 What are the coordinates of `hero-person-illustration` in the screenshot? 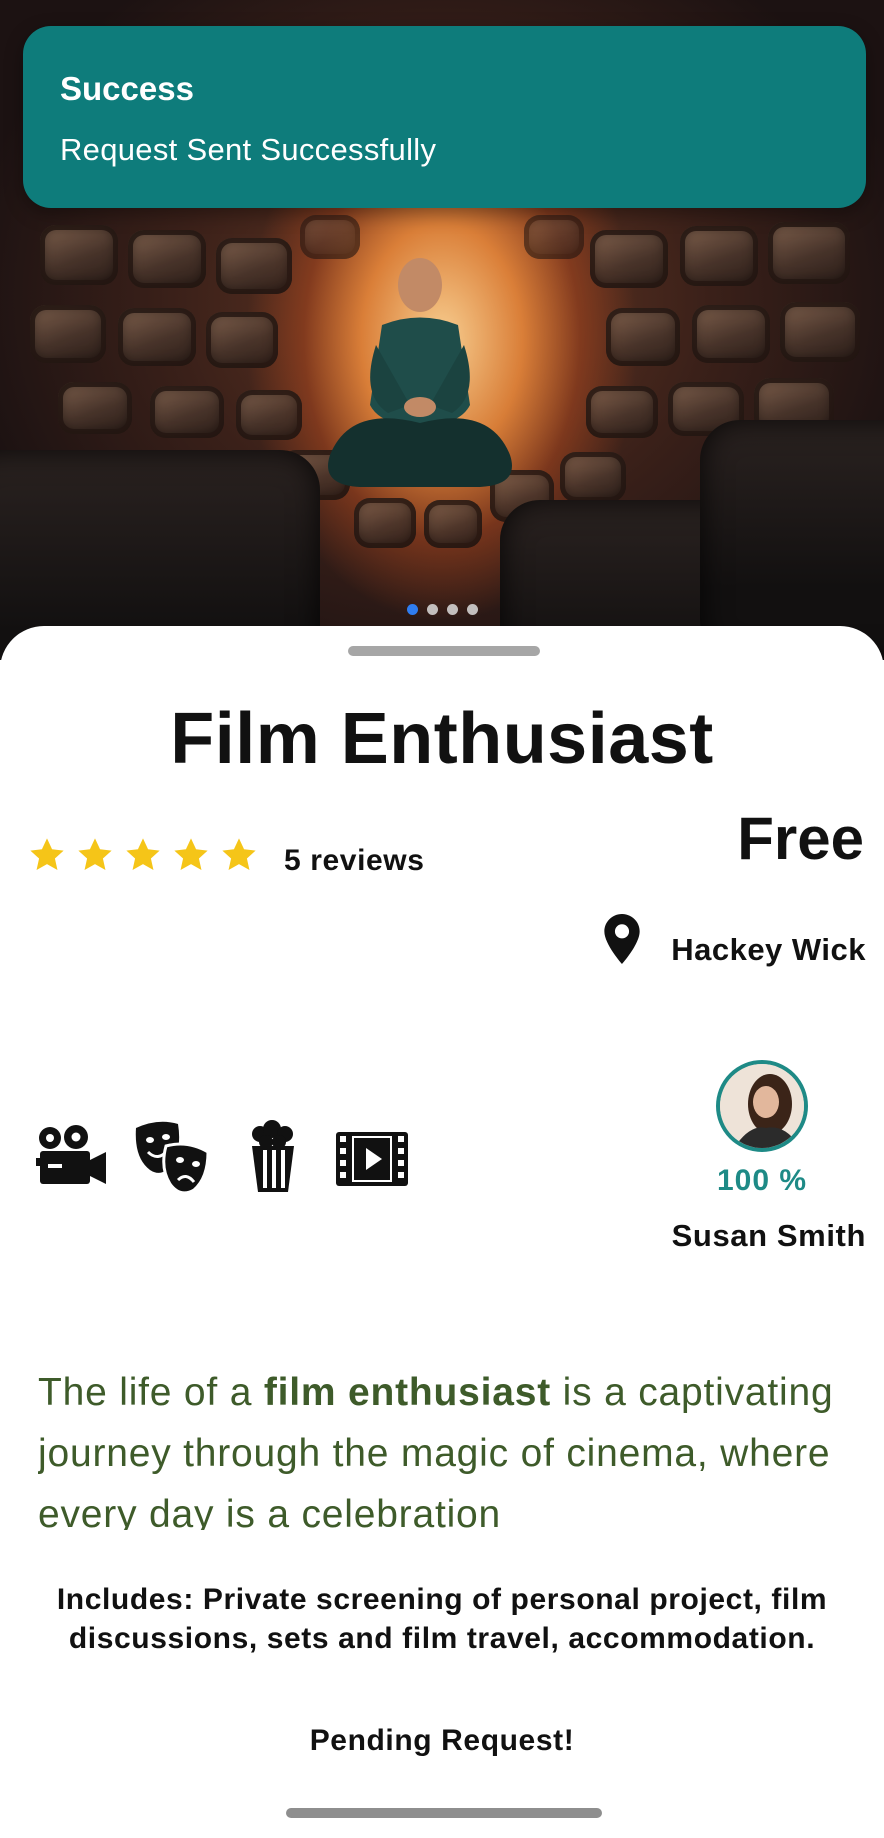 It's located at (420, 372).